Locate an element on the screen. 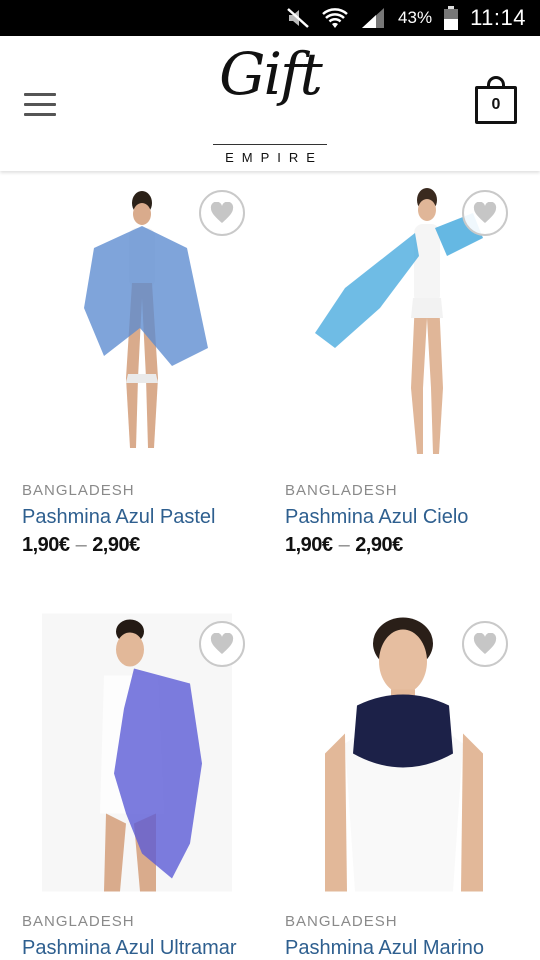 This screenshot has width=540, height=960. signal-icon is located at coordinates (373, 18).